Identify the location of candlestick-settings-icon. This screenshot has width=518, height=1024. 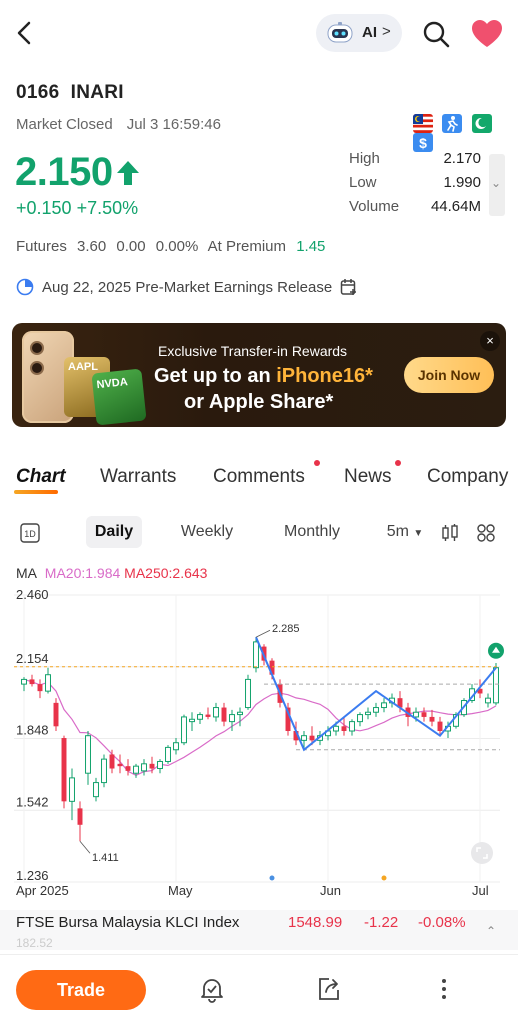
(450, 533).